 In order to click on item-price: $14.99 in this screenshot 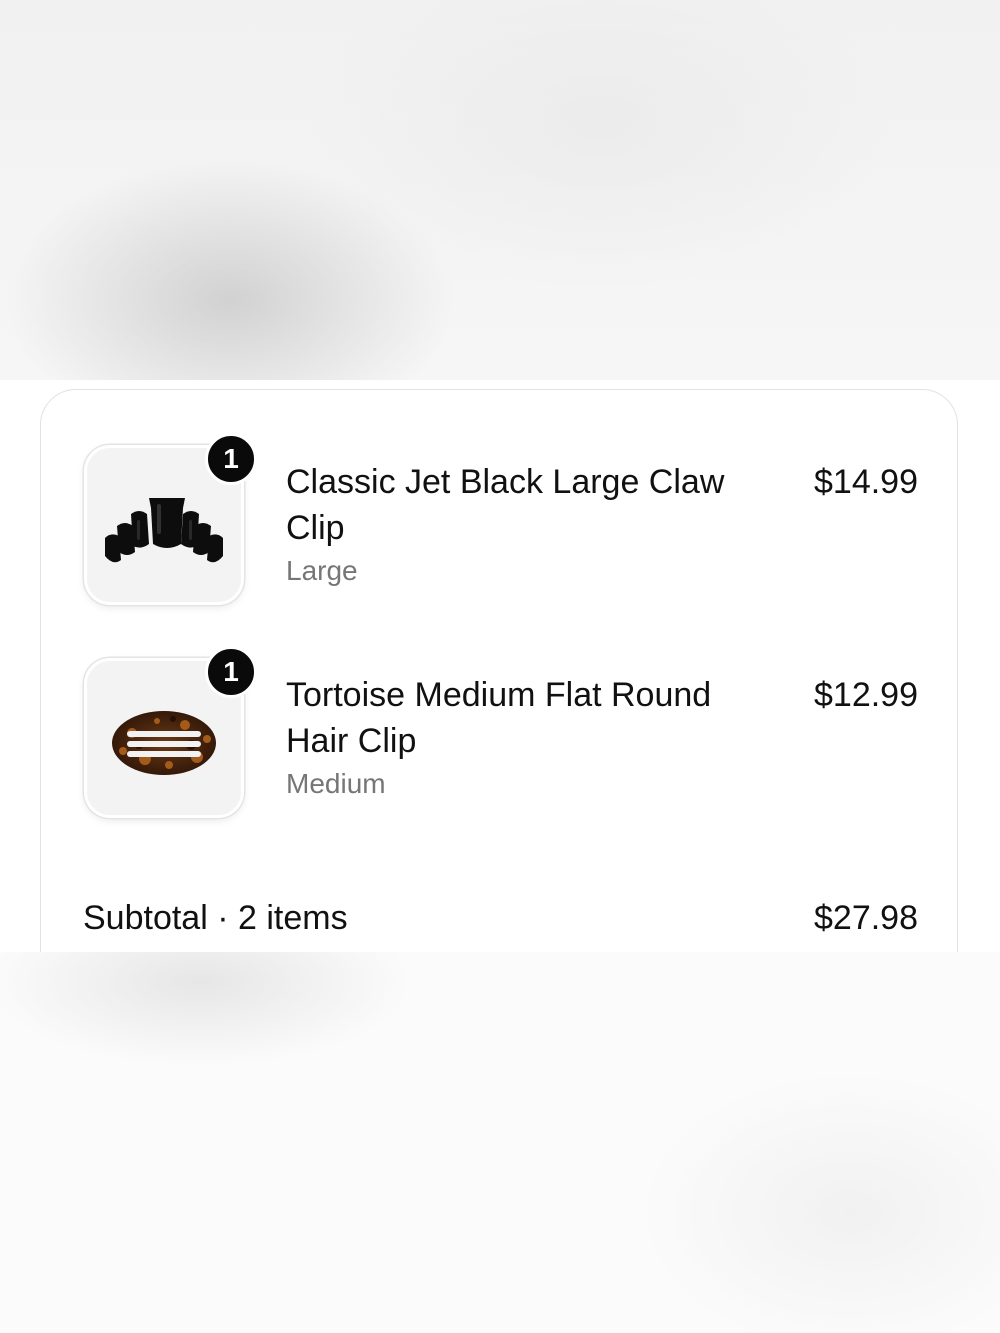, I will do `click(866, 482)`.